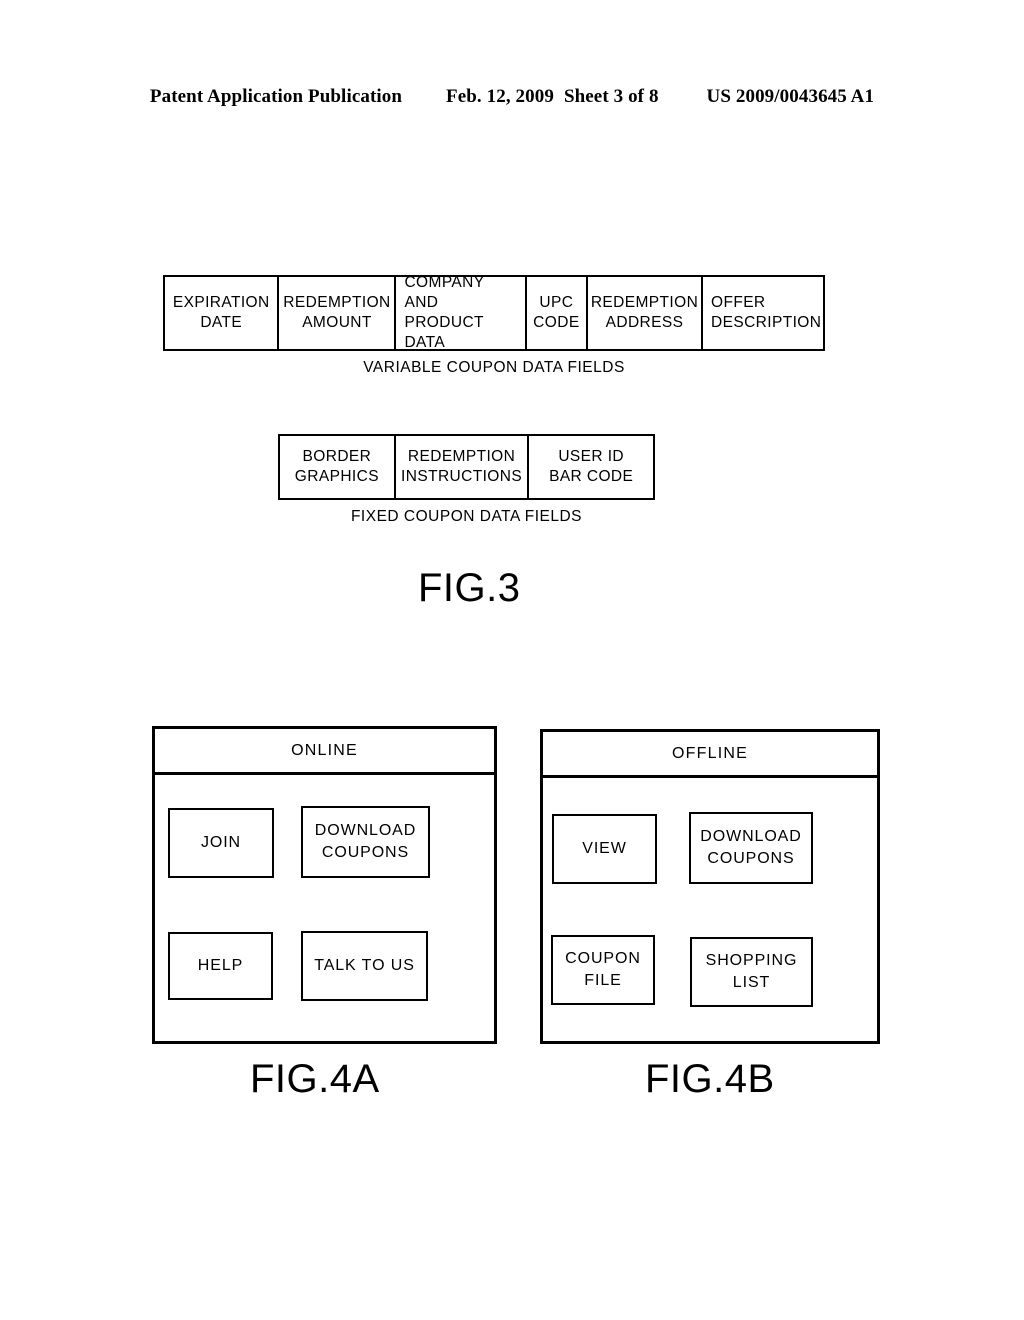  Describe the element at coordinates (556, 322) in the screenshot. I see `cell-line: CODE` at that location.